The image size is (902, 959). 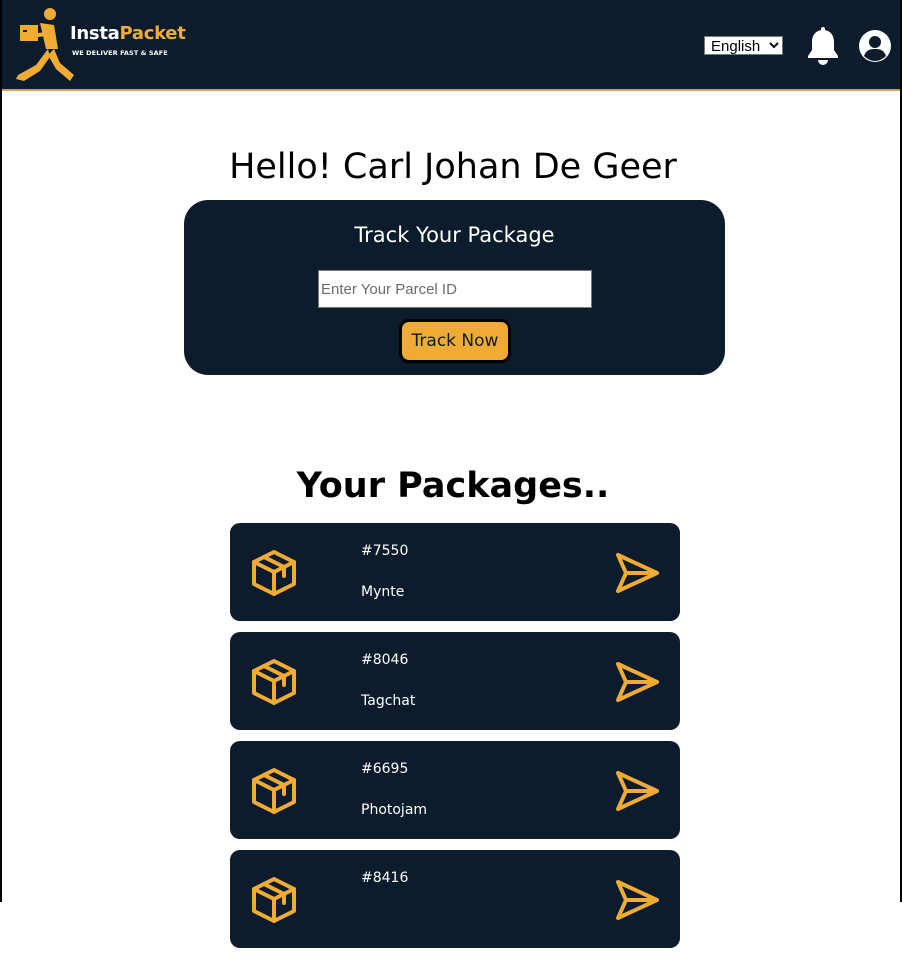 I want to click on track-package-card: Track Your Package Track Now, so click(x=454, y=287).